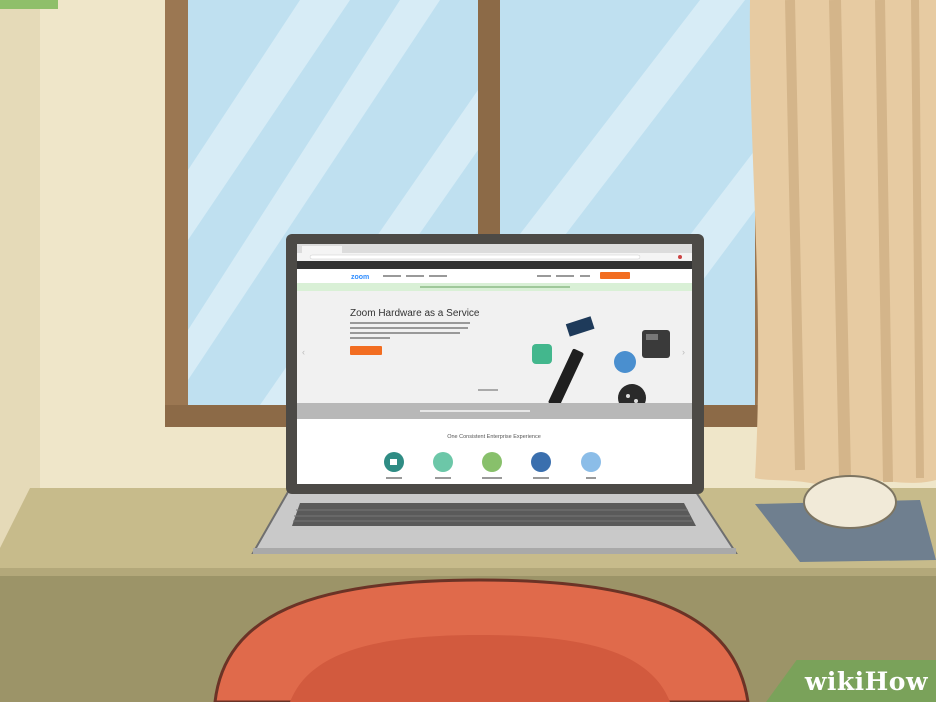  What do you see at coordinates (29, 4) in the screenshot?
I see `corner-tab` at bounding box center [29, 4].